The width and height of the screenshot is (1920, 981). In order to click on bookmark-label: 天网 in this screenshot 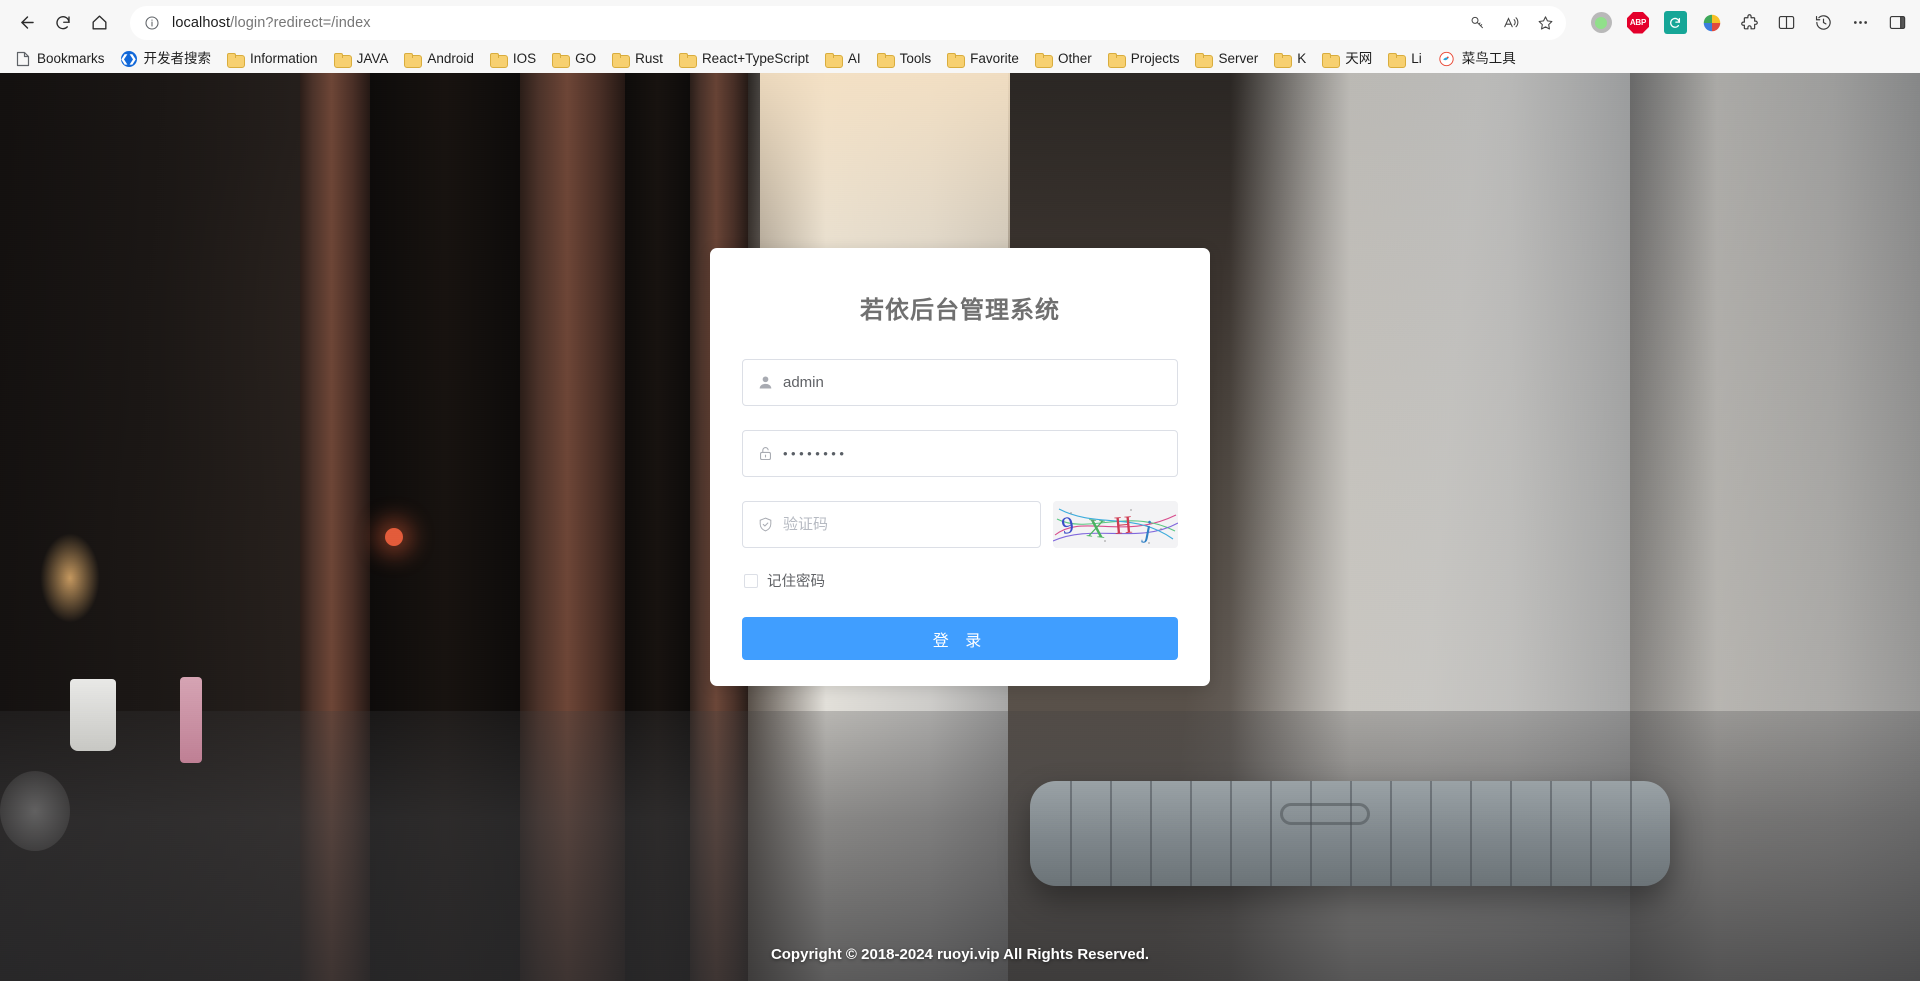, I will do `click(1359, 59)`.